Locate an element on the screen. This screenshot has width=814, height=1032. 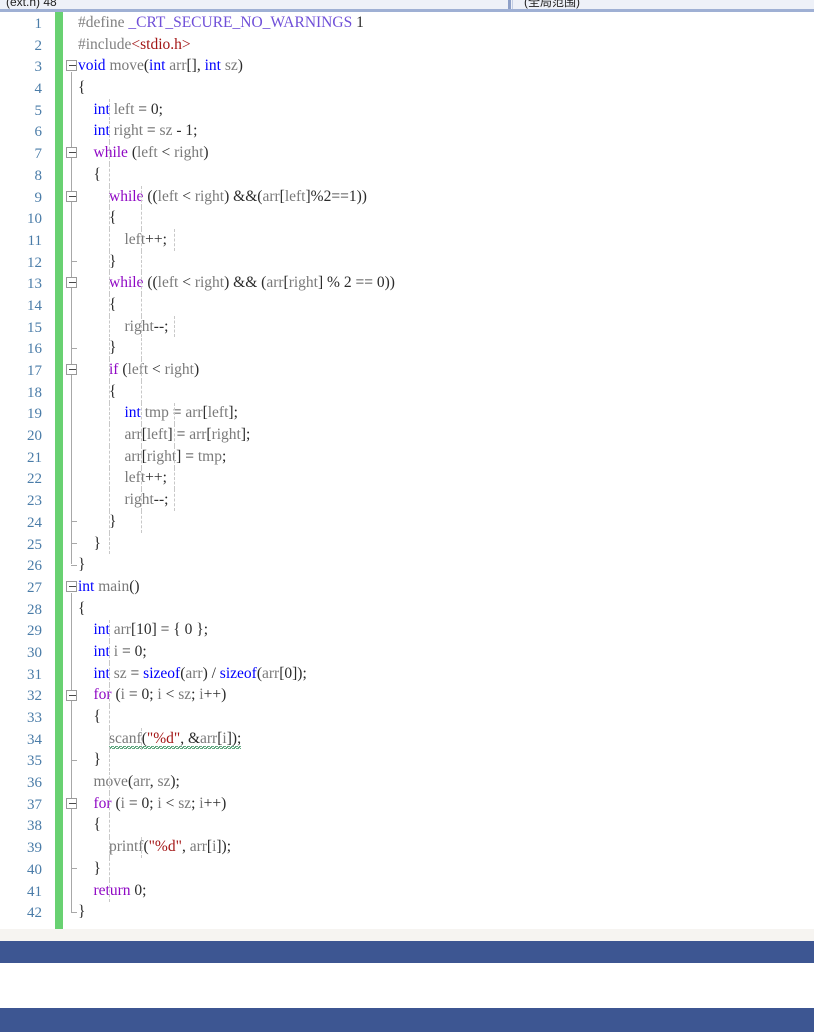
code-line: int main() is located at coordinates (444, 587).